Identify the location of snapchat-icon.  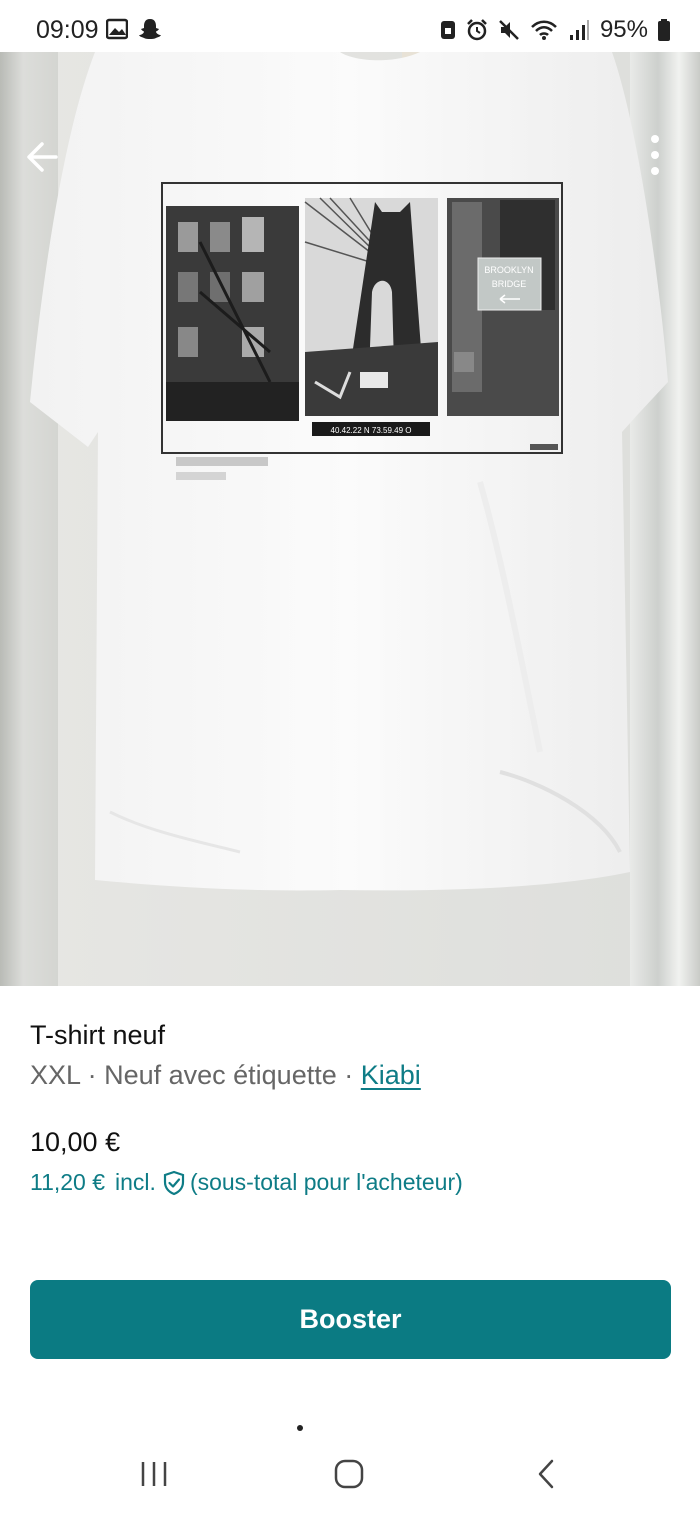
(150, 29).